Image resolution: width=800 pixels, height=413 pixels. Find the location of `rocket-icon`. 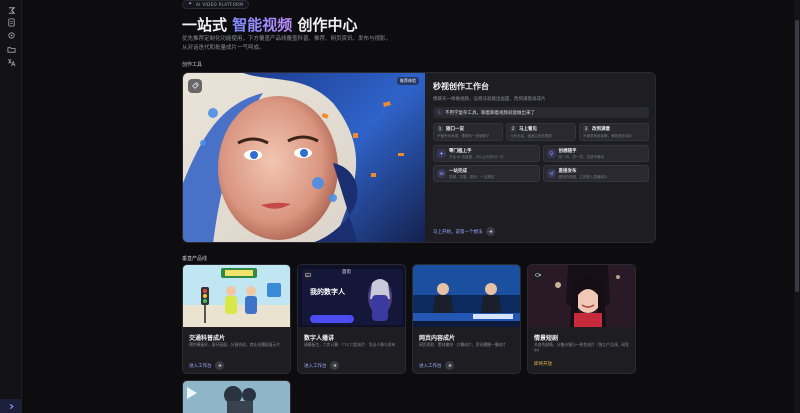

rocket-icon is located at coordinates (195, 86).